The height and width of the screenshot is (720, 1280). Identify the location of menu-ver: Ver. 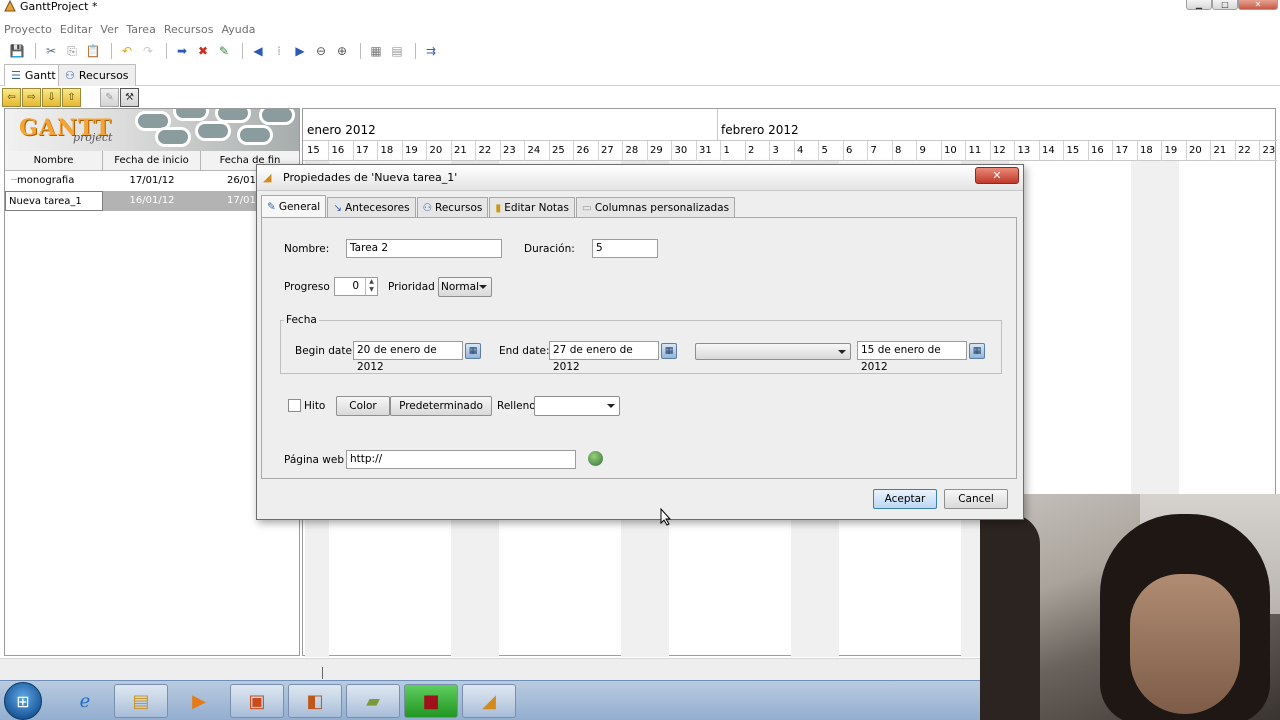
(109, 30).